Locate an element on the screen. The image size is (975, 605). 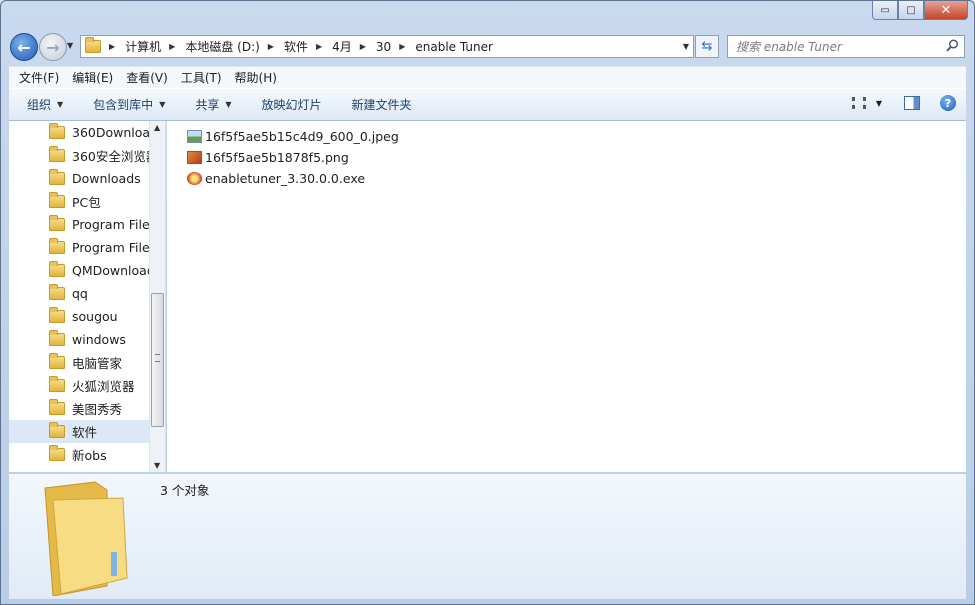
recent-pages-dropdown: ▼ is located at coordinates (70, 45).